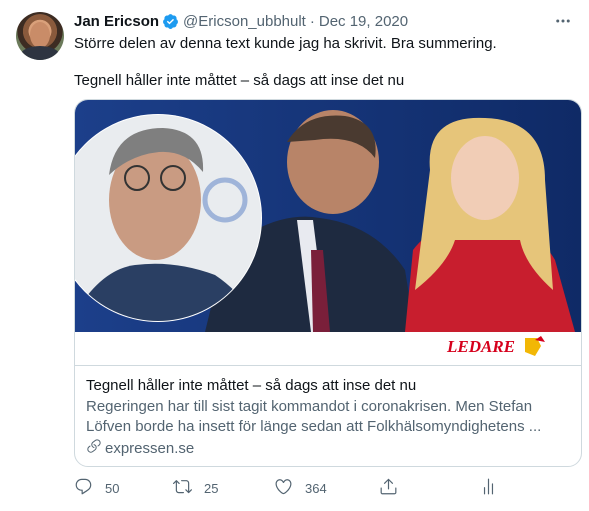  I want to click on link-icon, so click(95, 449).